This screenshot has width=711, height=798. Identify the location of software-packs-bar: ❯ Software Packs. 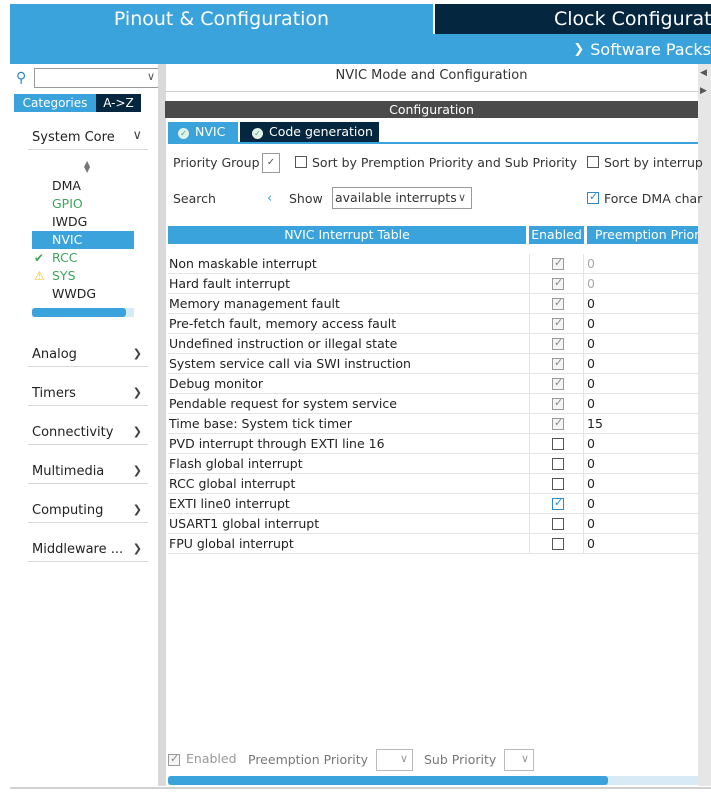
(360, 49).